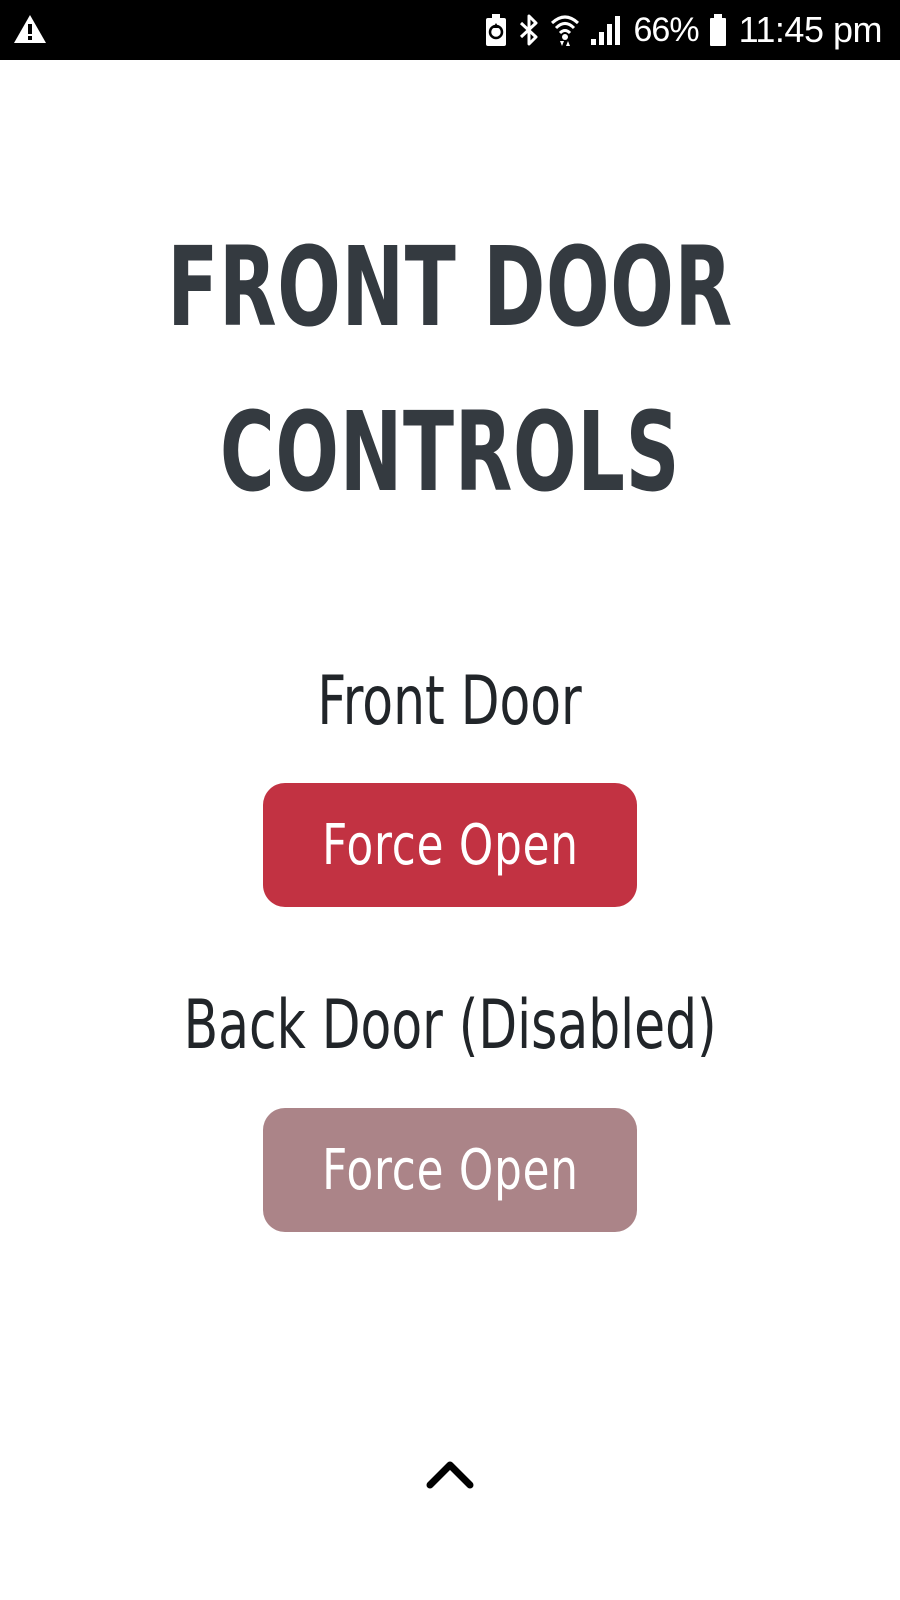 The image size is (900, 1600). I want to click on back-door-label: Back Door (Disabled), so click(450, 1026).